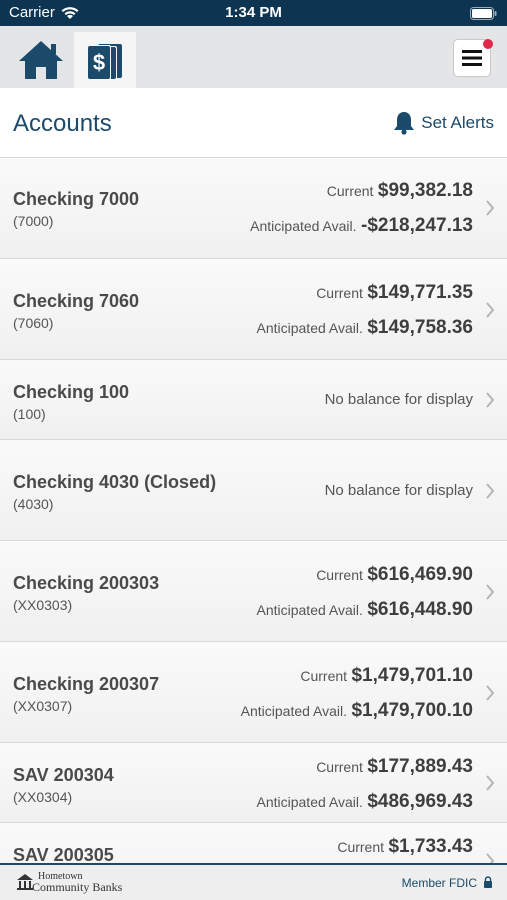 This screenshot has height=900, width=507. Describe the element at coordinates (76, 199) in the screenshot. I see `account-name: Checking 7000` at that location.